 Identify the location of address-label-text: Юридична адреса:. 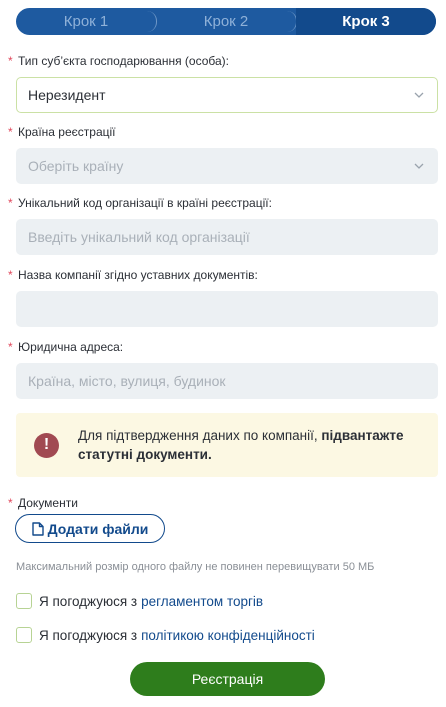
(71, 347).